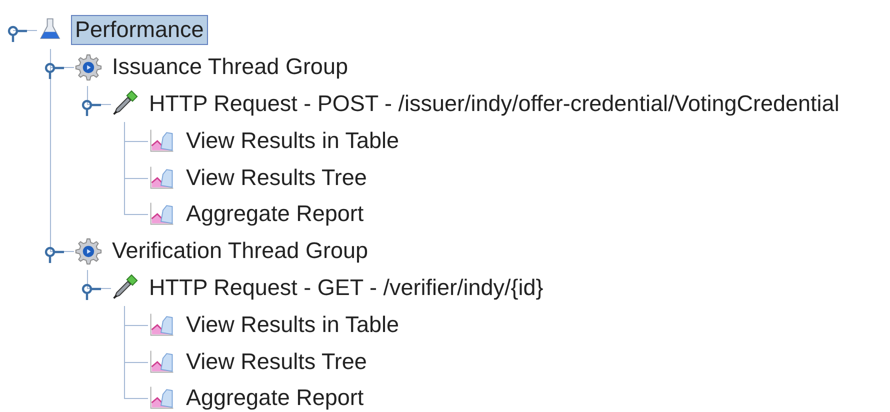  Describe the element at coordinates (240, 251) in the screenshot. I see `tree-node-label: Verification Thread Group` at that location.